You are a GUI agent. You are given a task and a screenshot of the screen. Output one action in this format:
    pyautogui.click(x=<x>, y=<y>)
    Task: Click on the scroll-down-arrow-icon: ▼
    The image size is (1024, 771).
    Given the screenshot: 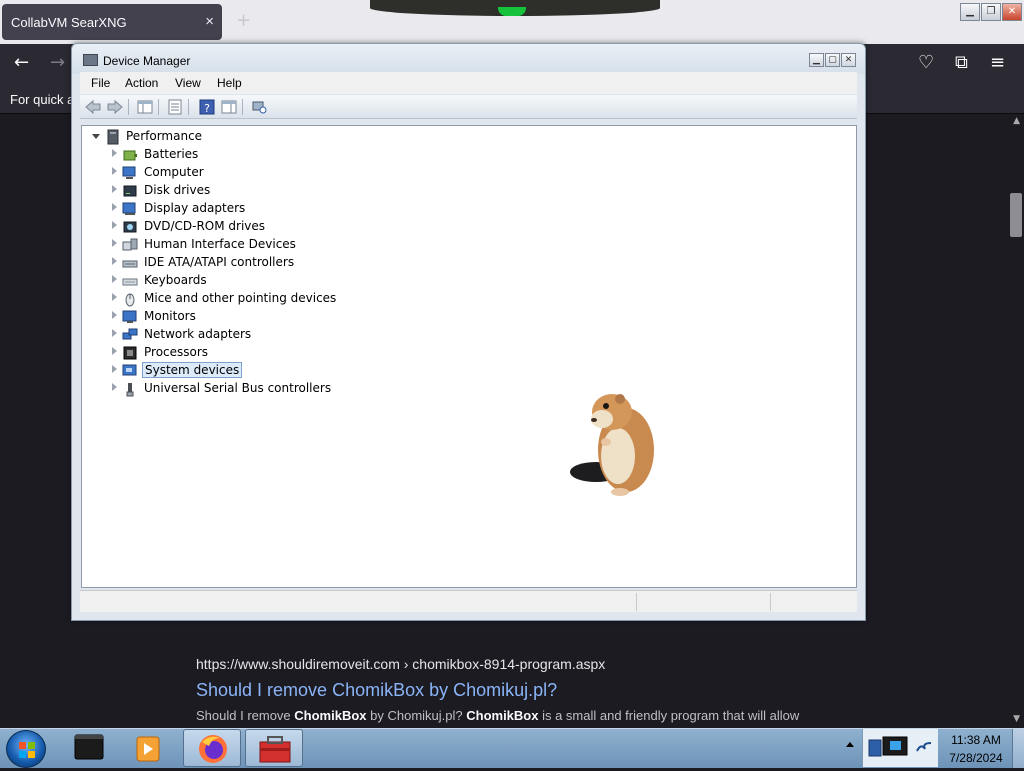 What is the action you would take?
    pyautogui.click(x=1016, y=719)
    